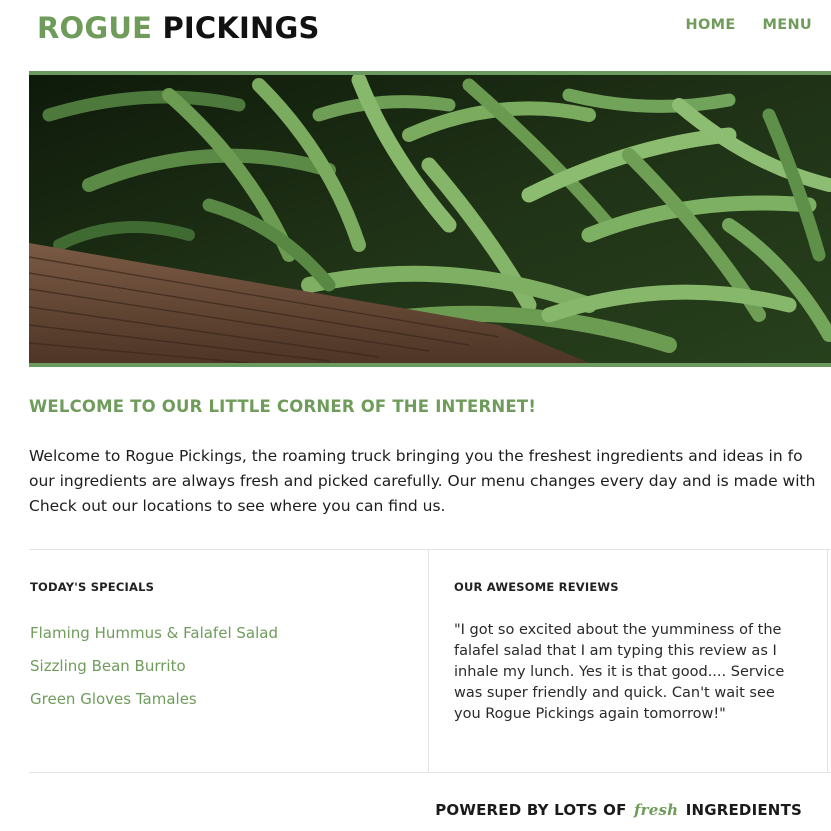 This screenshot has width=831, height=831. I want to click on special-item: Green Gloves Tamales, so click(113, 699).